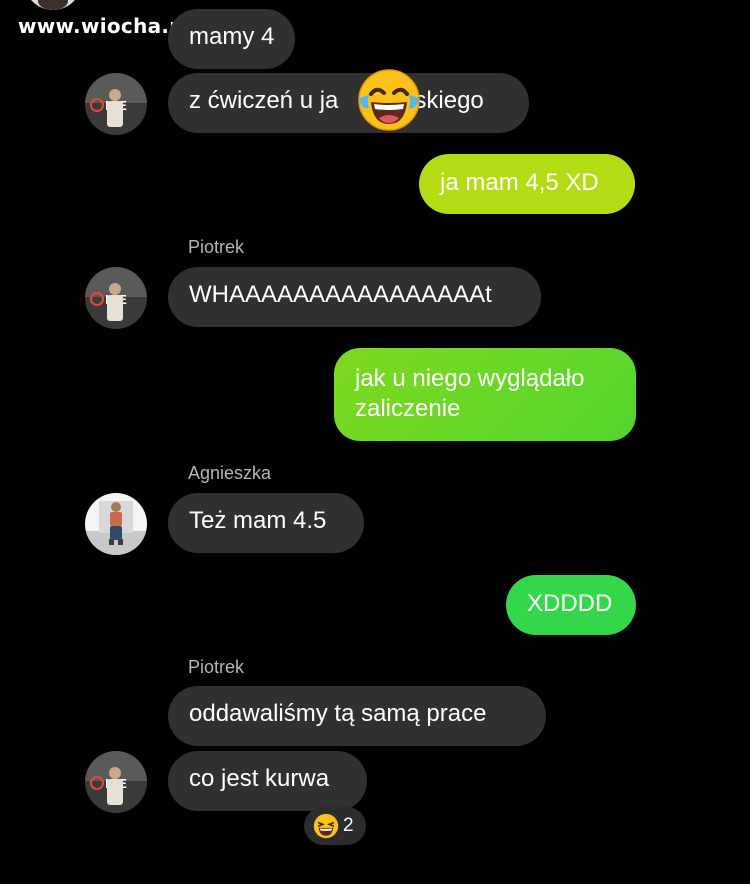 Image resolution: width=750 pixels, height=884 pixels. I want to click on message-text: XDDDD, so click(570, 603).